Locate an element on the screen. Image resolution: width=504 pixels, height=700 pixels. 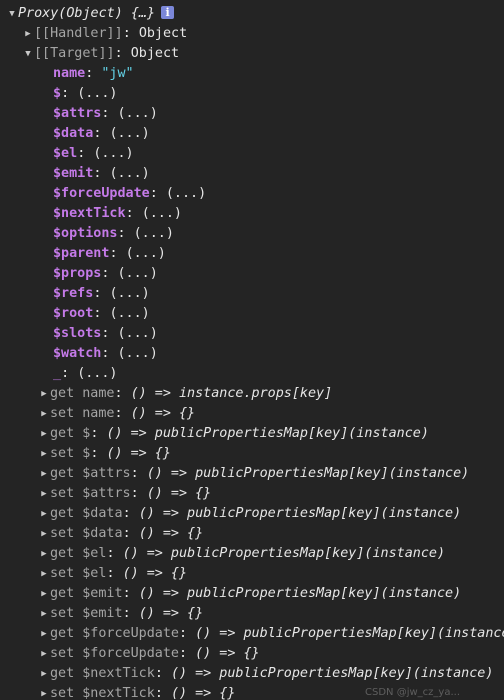
accessor-row: ▶ set name: () => {} is located at coordinates (252, 414).